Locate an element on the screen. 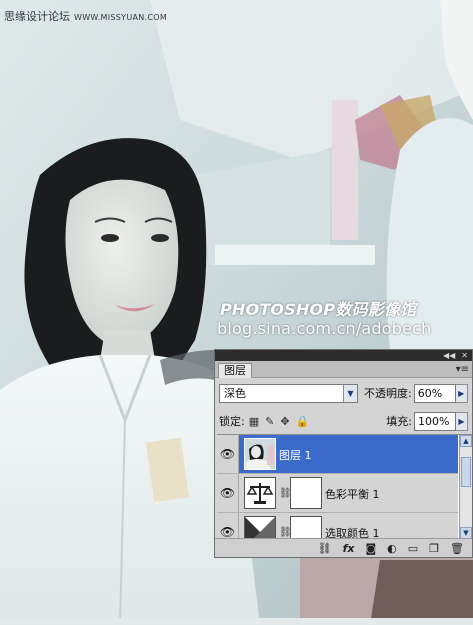 This screenshot has height=625, width=473. trash-icon: 🗑 is located at coordinates (457, 548).